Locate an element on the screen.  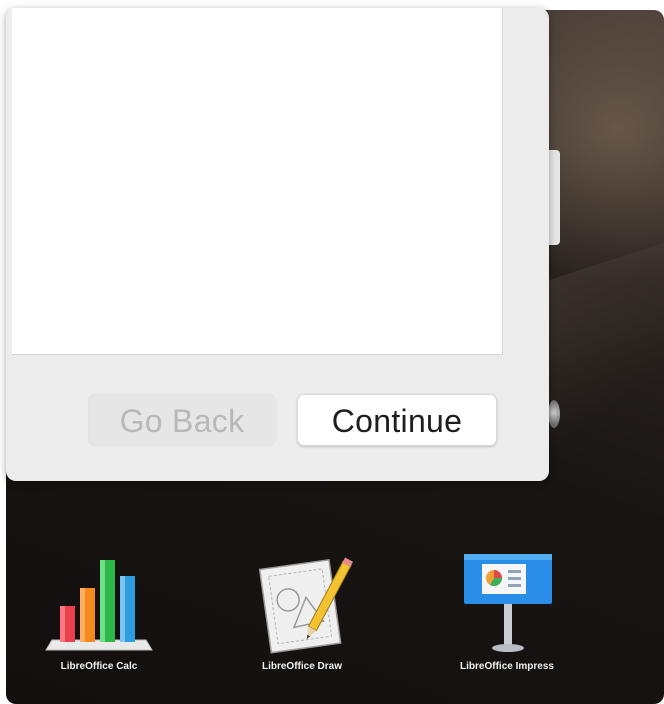
window-edge-knob is located at coordinates (554, 414).